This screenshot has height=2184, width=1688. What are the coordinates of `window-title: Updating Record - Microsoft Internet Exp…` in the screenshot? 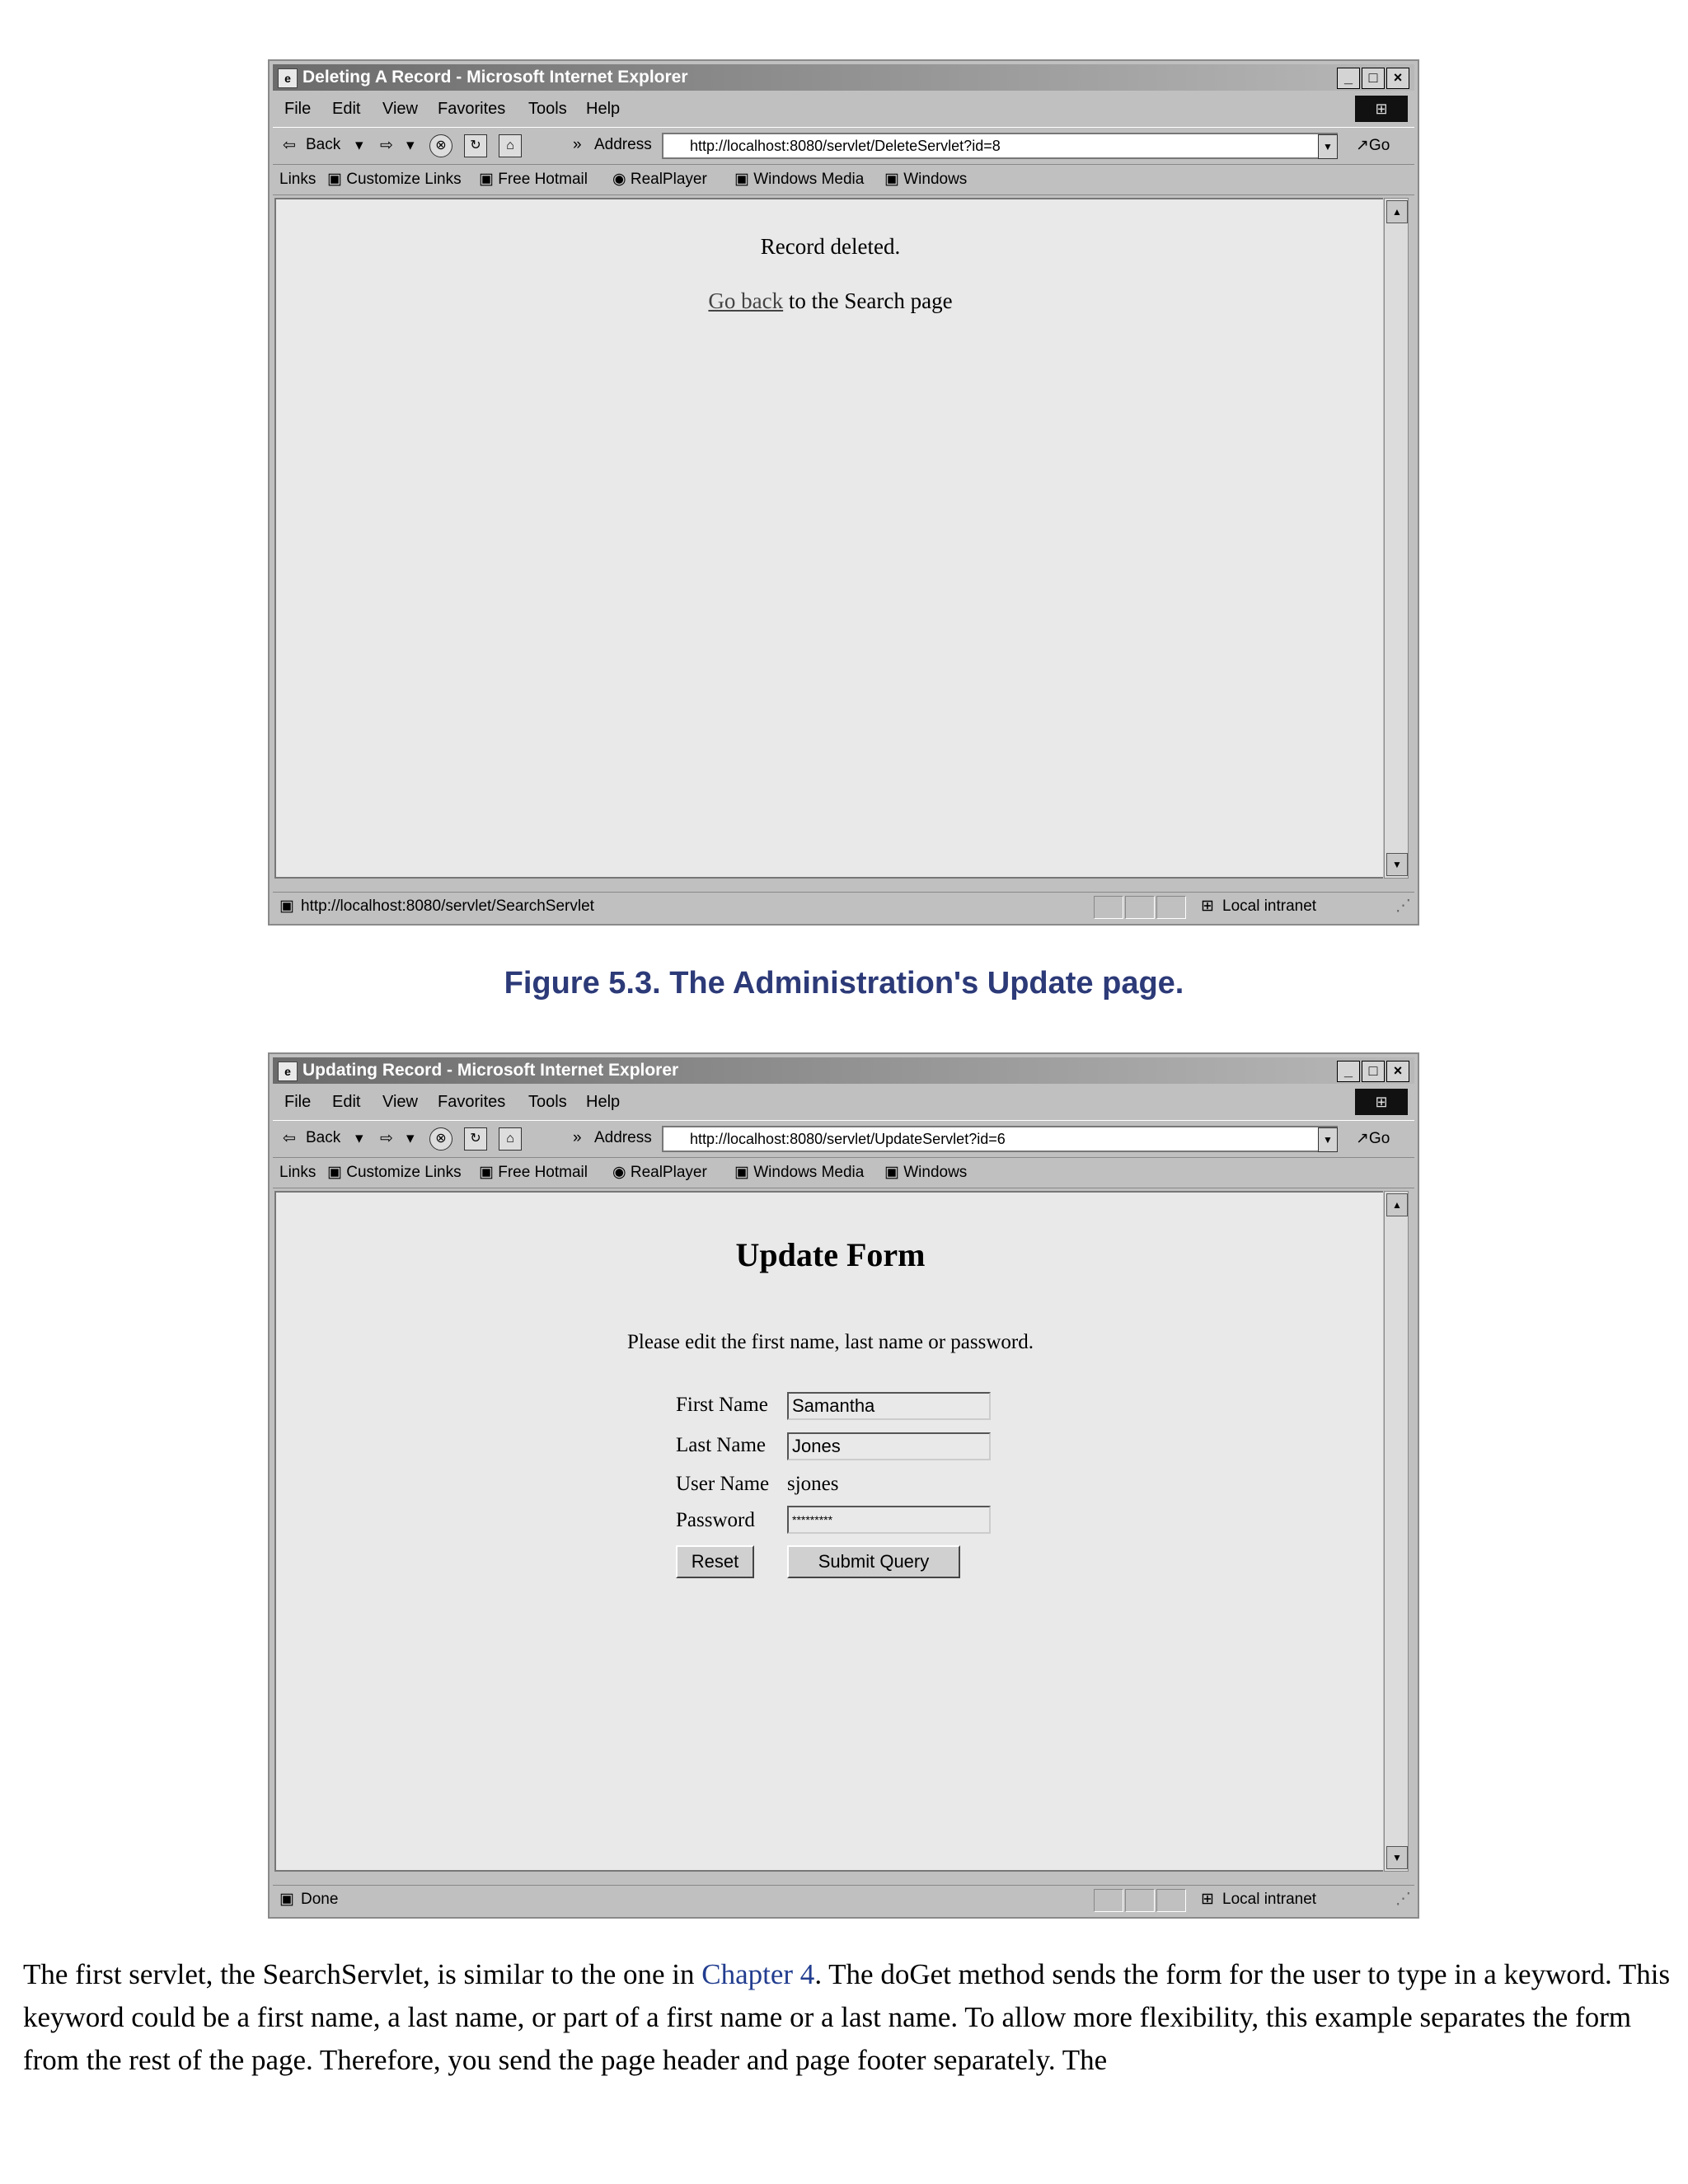 It's located at (491, 1070).